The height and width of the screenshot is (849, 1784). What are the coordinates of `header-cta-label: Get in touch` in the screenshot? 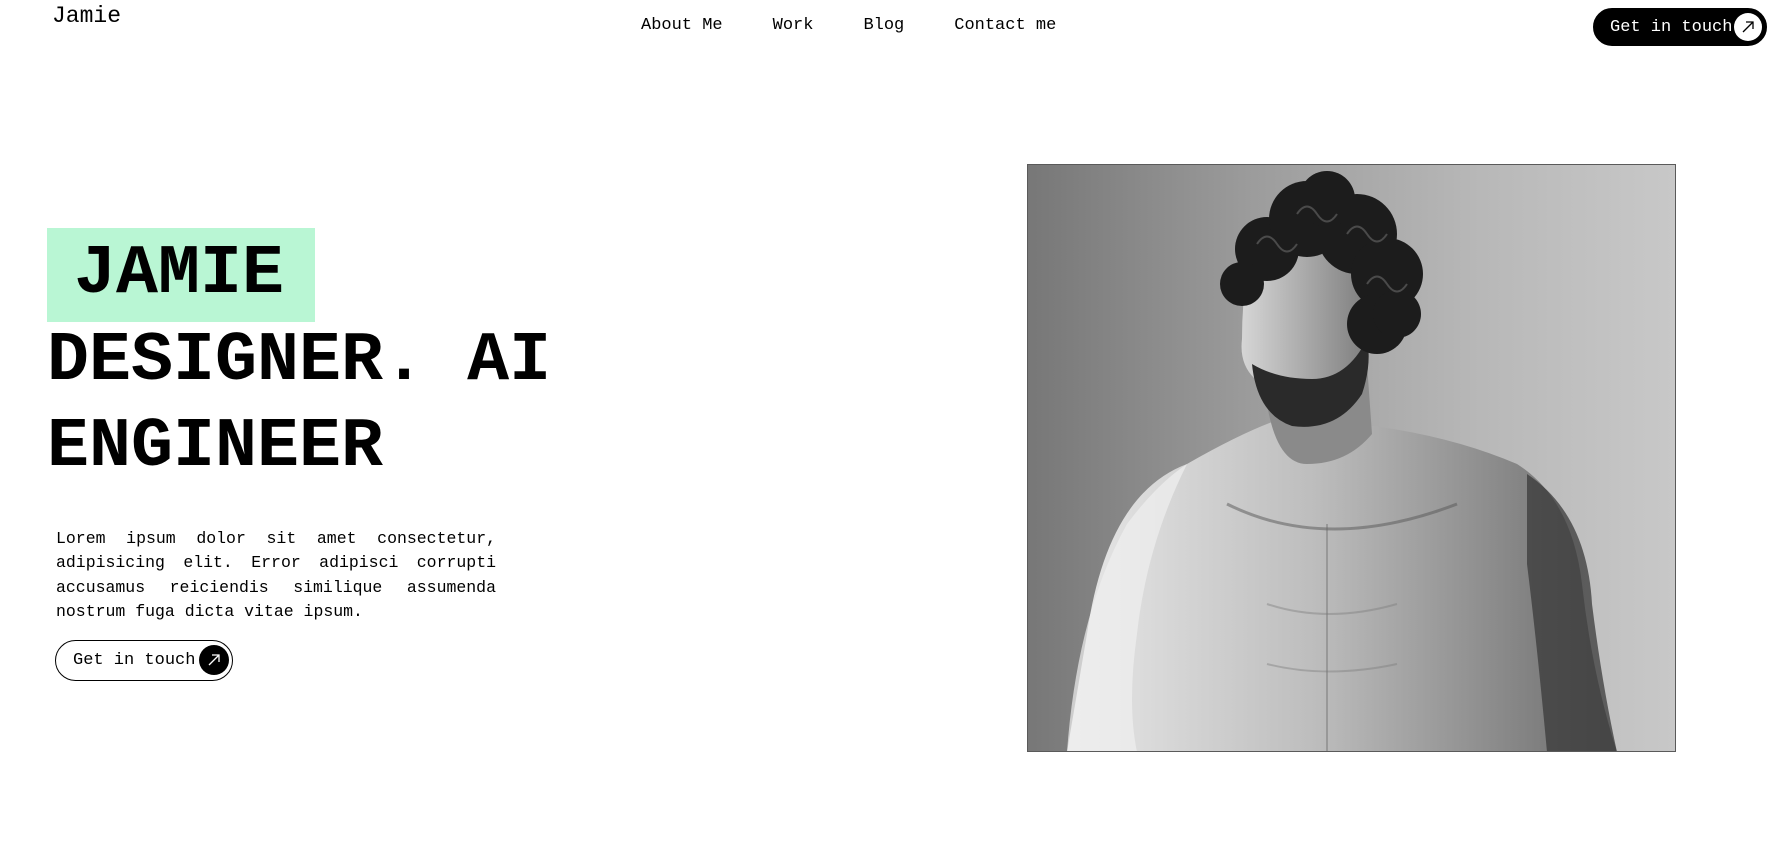 It's located at (1671, 27).